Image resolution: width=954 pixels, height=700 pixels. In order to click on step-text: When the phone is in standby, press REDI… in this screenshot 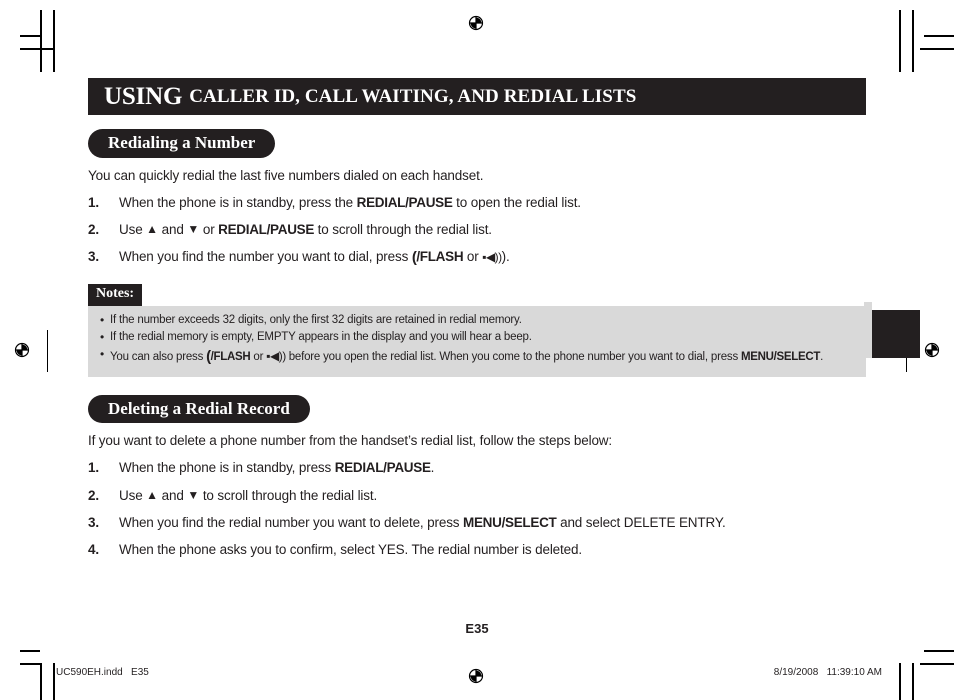, I will do `click(277, 468)`.